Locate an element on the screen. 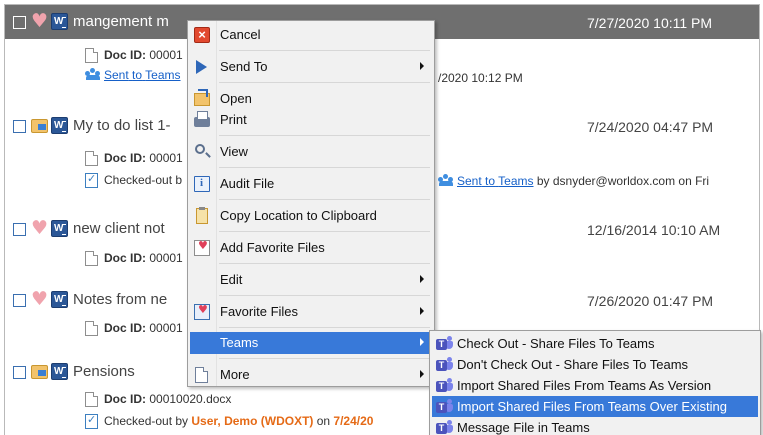  add-favorite-icon is located at coordinates (202, 247).